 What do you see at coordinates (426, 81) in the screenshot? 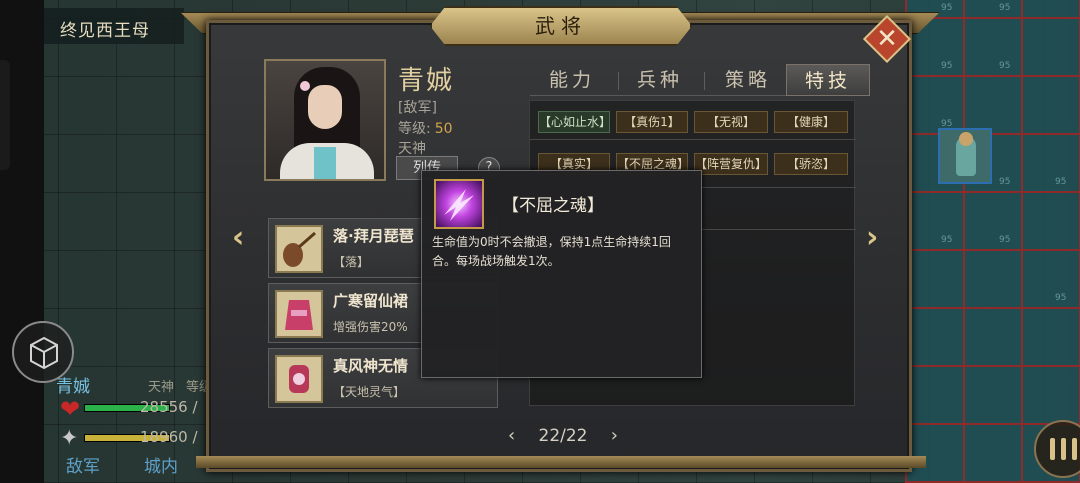
I see `hero-name: 青娍` at bounding box center [426, 81].